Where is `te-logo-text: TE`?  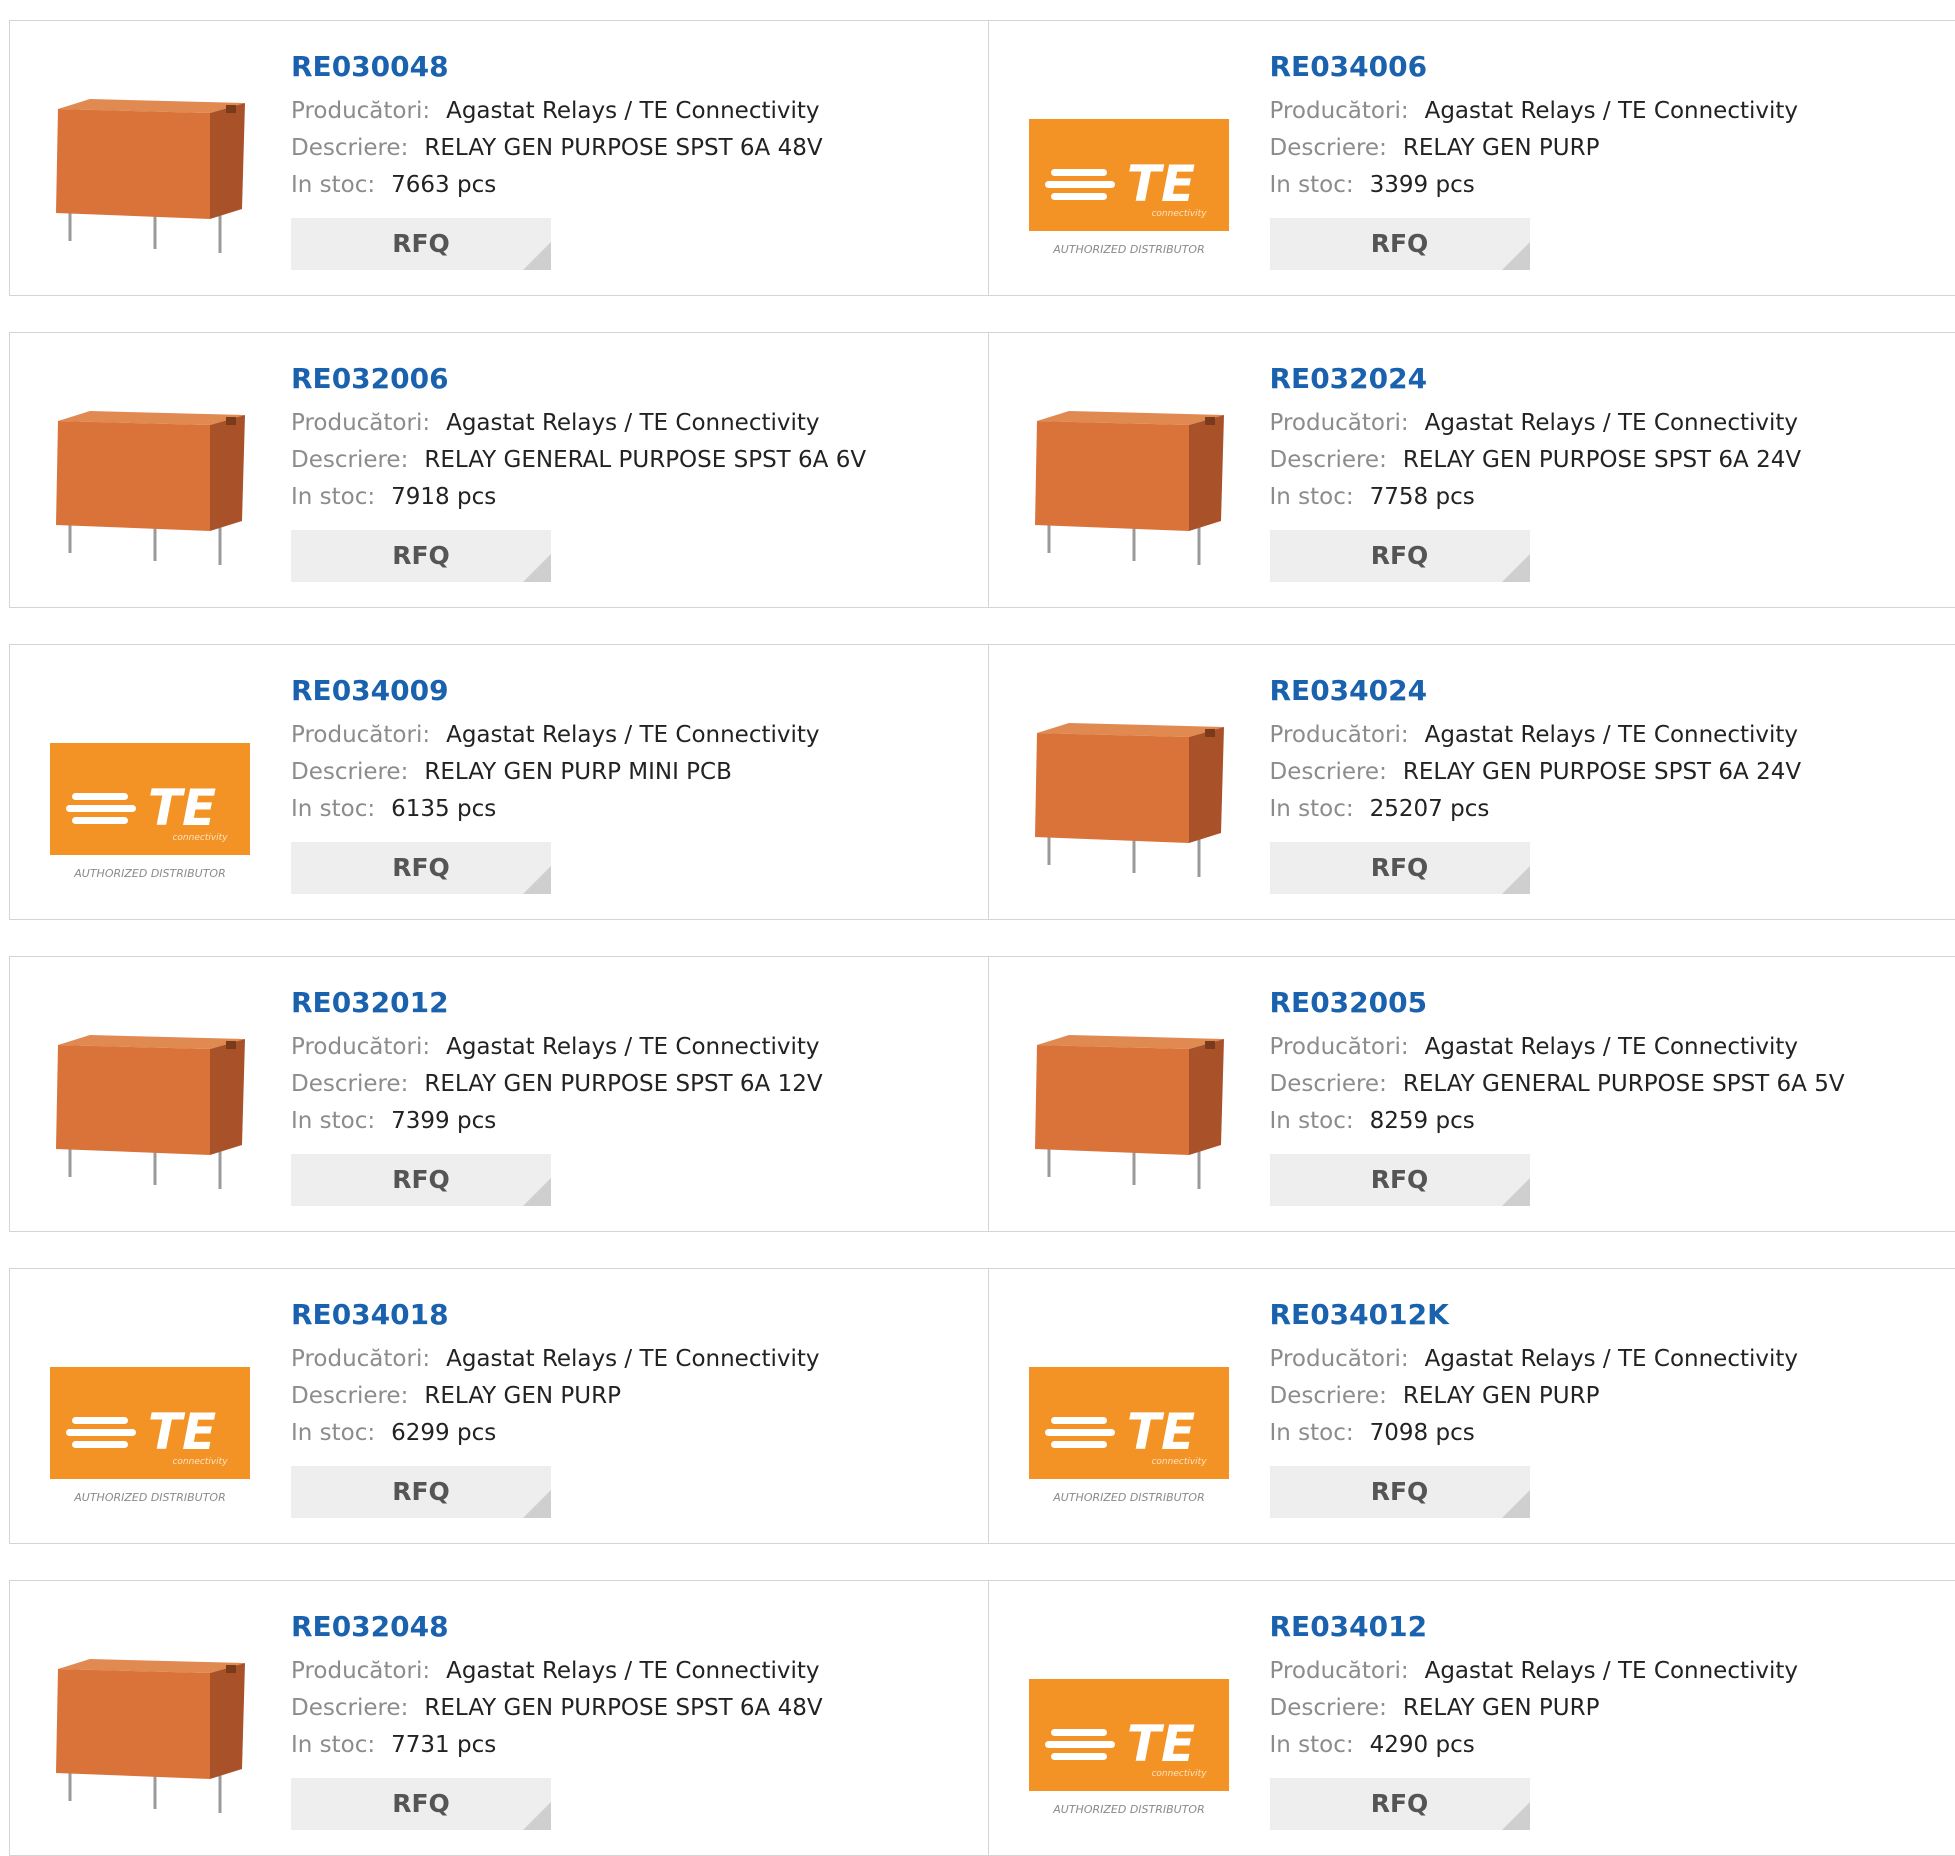
te-logo-text: TE is located at coordinates (1160, 184).